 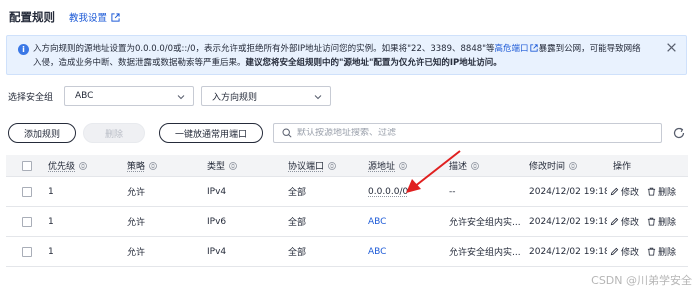 What do you see at coordinates (31, 97) in the screenshot?
I see `security-group-label: 选择安全组` at bounding box center [31, 97].